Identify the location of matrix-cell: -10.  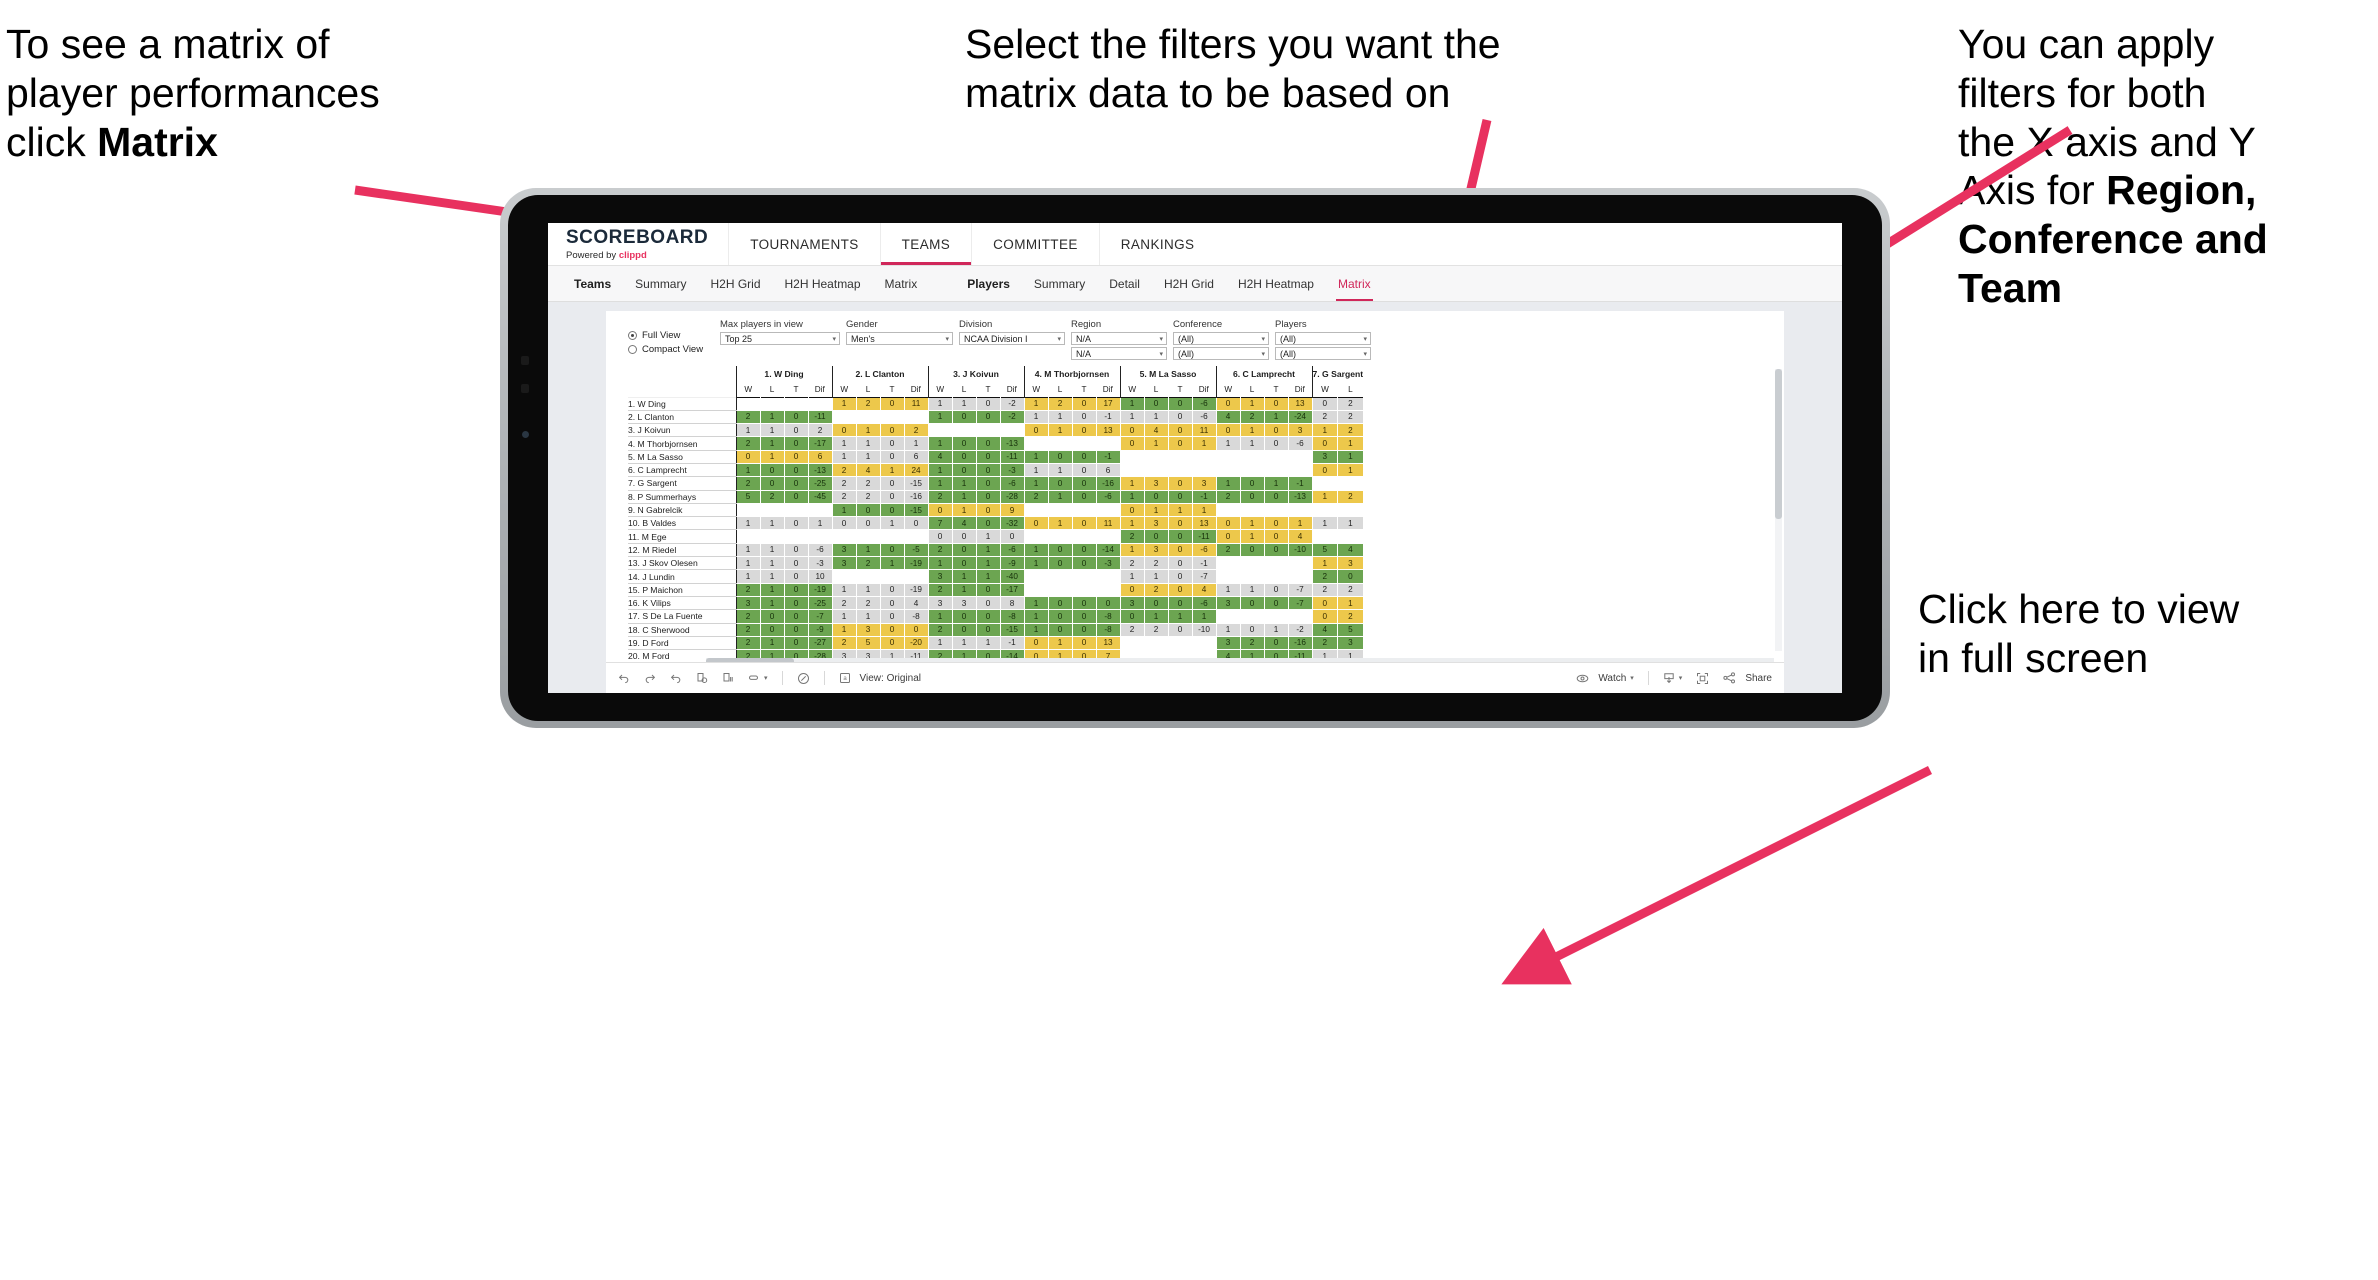
(1204, 630).